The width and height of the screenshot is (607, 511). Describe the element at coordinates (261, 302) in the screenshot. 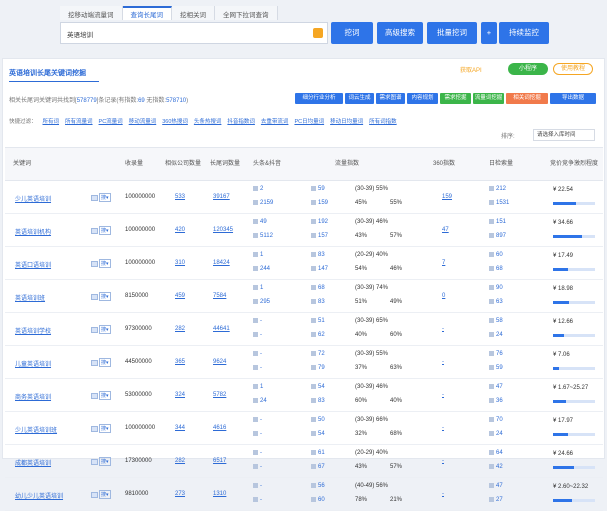

I see `douyin-value: 295` at that location.